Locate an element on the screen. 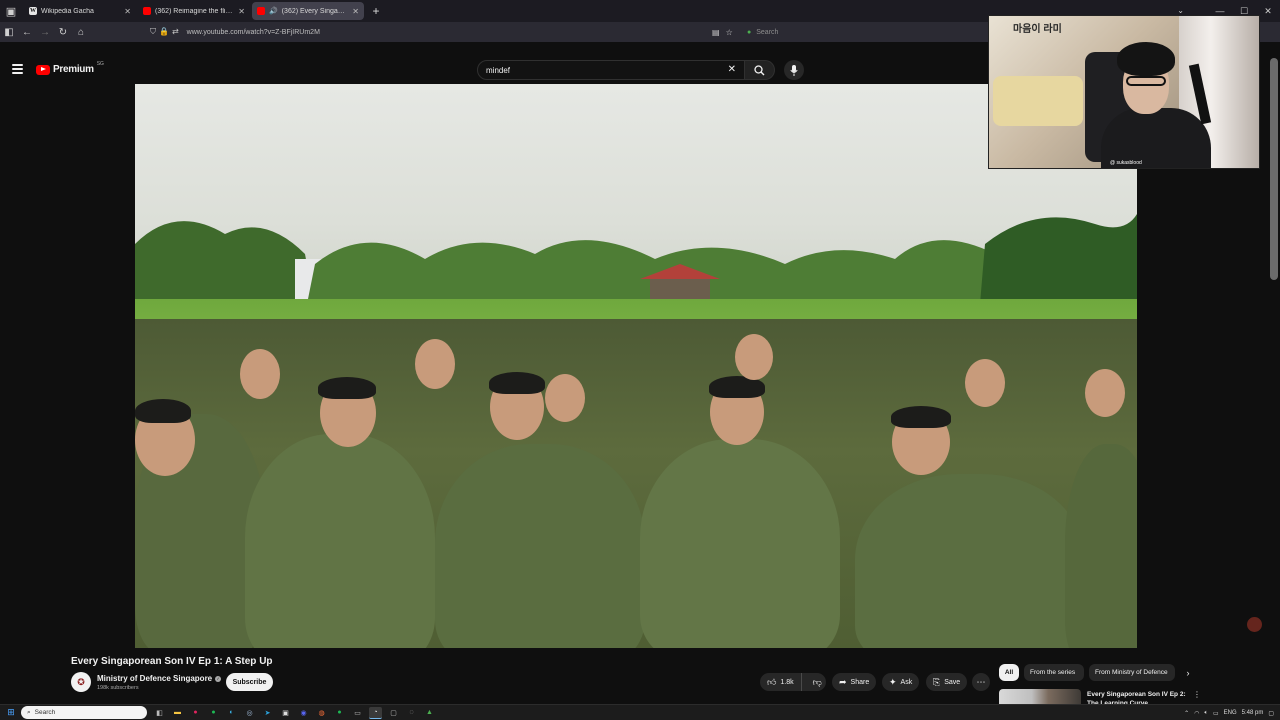 The width and height of the screenshot is (1280, 720). tab-wikipedia-gacha: W Wikipedia Gacha ✕ is located at coordinates (80, 11).